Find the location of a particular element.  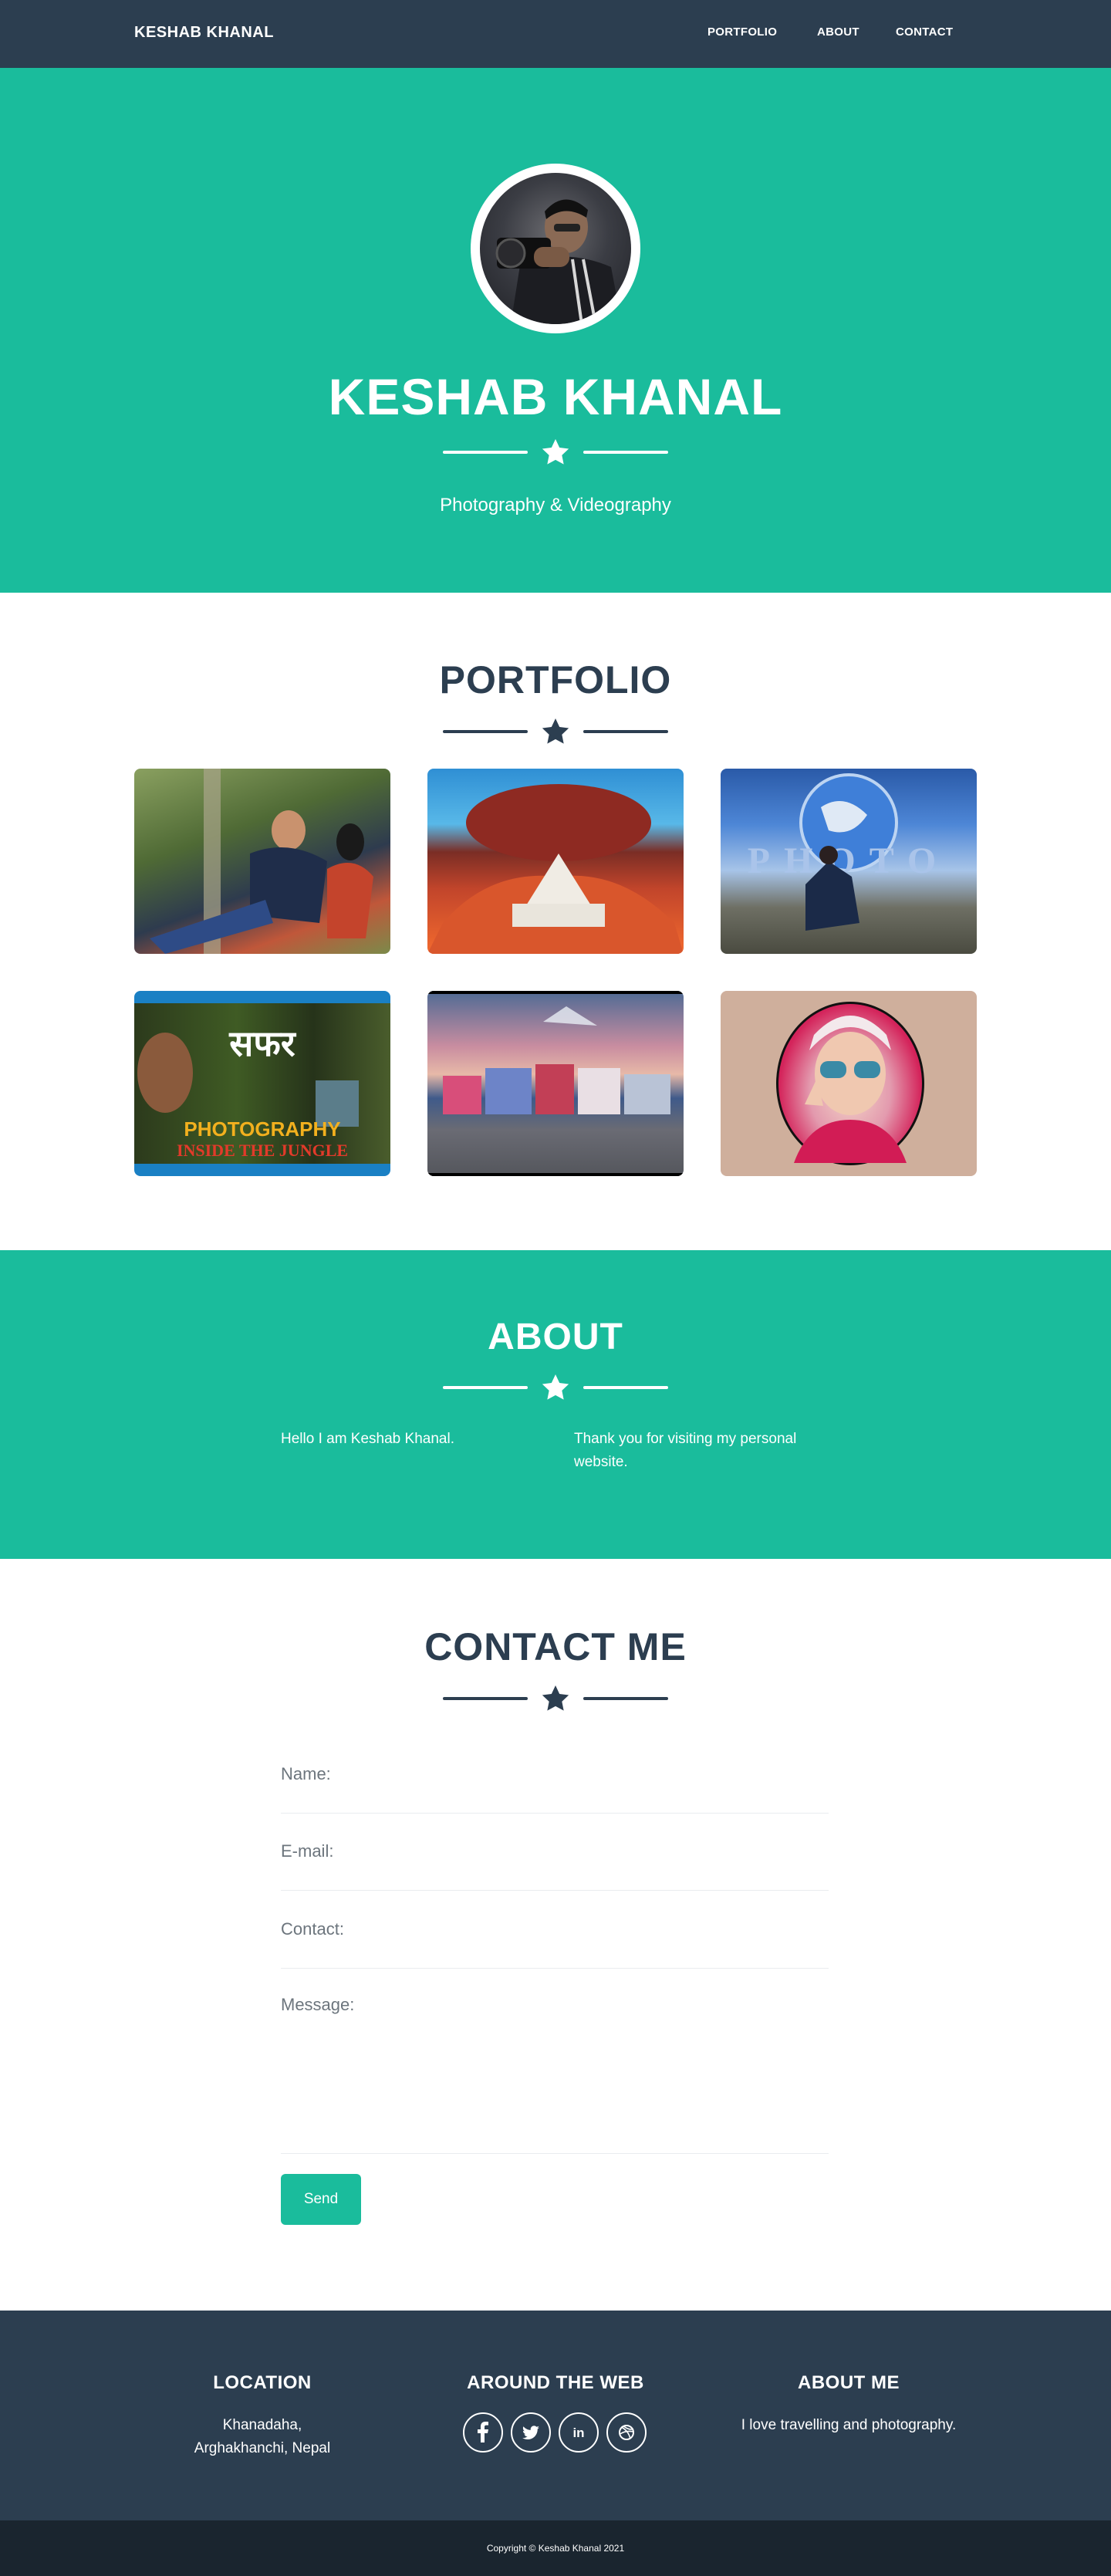

portfolio-item-temple is located at coordinates (555, 861).